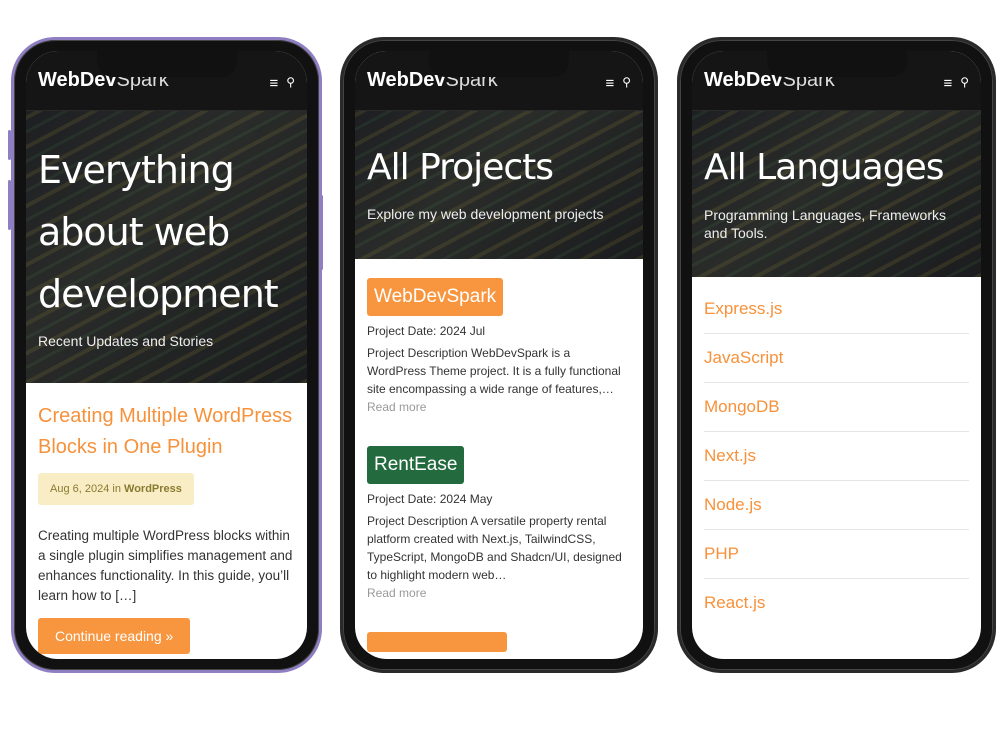  Describe the element at coordinates (836, 554) in the screenshot. I see `language-item: PHP` at that location.